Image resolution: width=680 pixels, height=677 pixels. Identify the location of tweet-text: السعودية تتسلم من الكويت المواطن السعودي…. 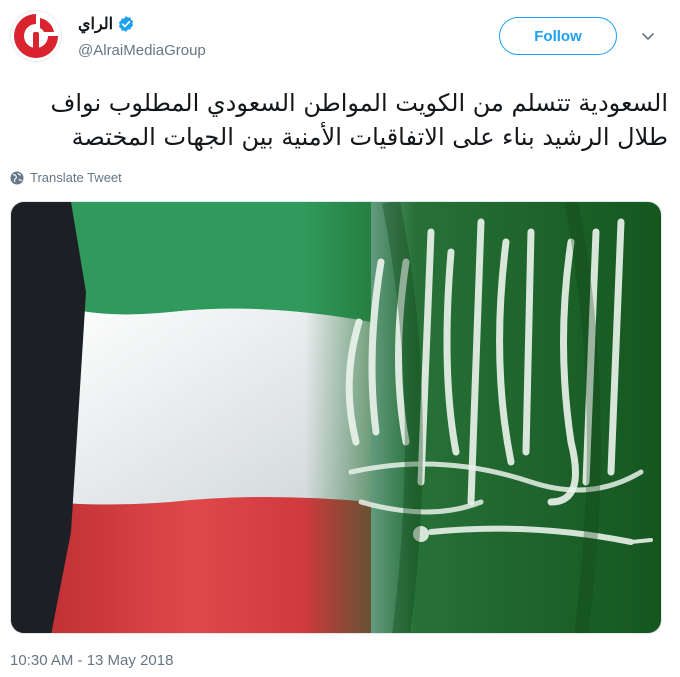
(359, 120).